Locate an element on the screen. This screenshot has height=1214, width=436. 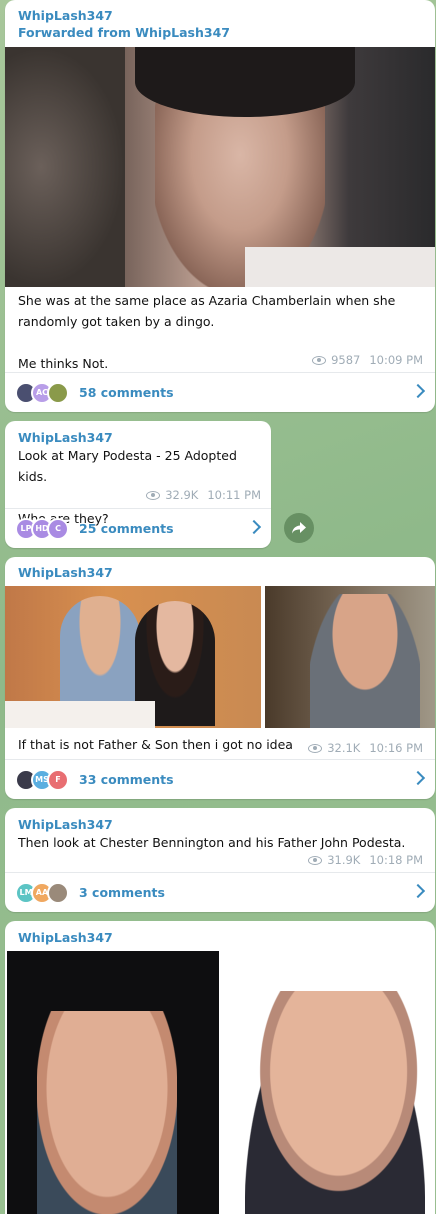
photo-left-portrait is located at coordinates (113, 1082).